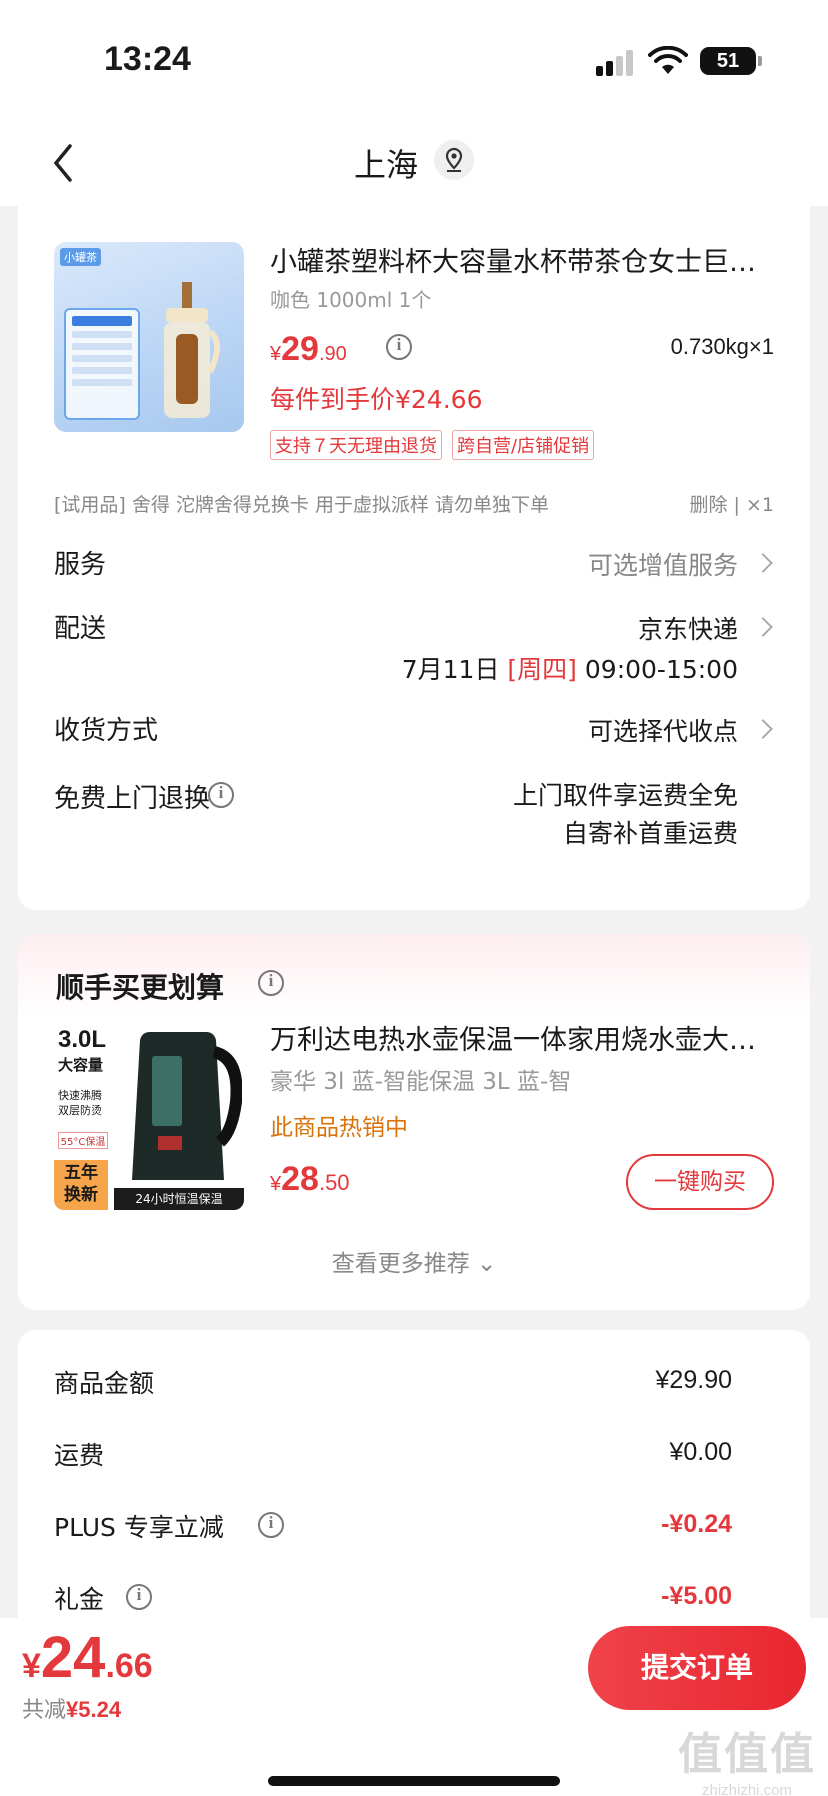 The width and height of the screenshot is (828, 1796). What do you see at coordinates (523, 445) in the screenshot?
I see `badge-promo: 跨自营/店铺促销` at bounding box center [523, 445].